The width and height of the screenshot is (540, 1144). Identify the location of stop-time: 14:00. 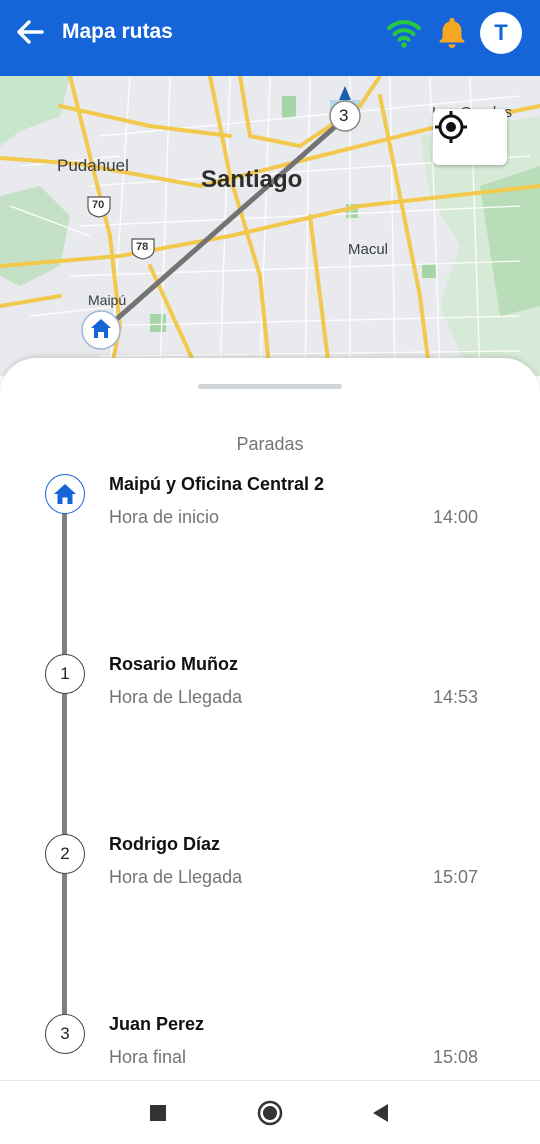
(455, 517).